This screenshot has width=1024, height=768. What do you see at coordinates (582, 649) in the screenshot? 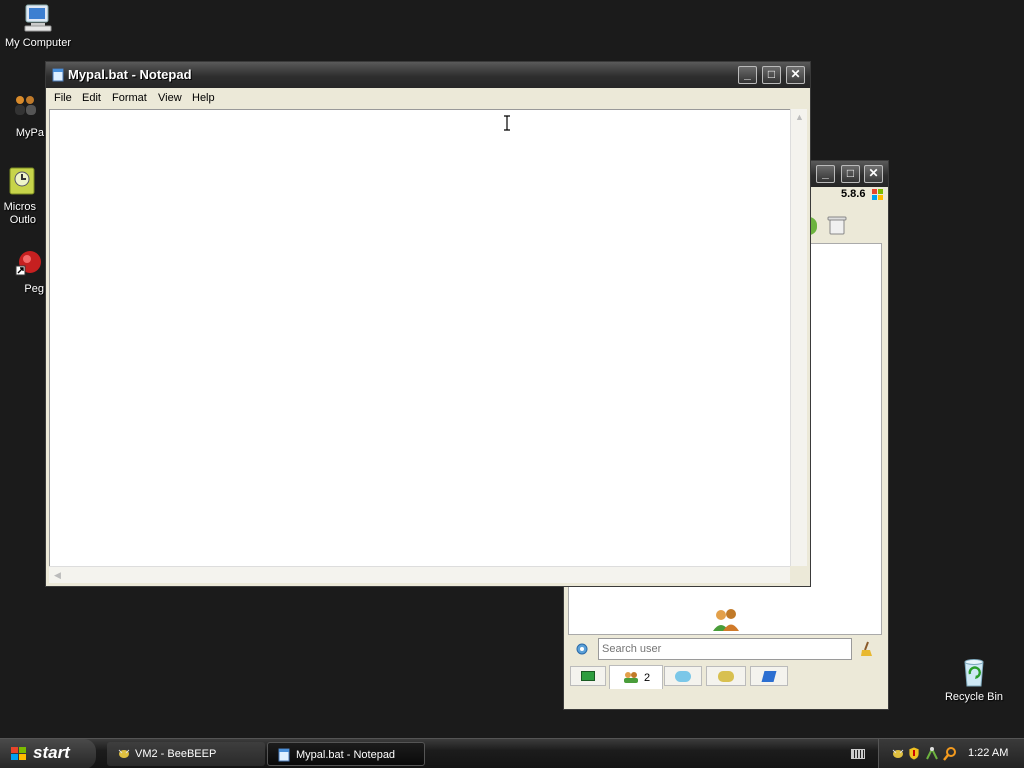
I see `search-options-icon` at bounding box center [582, 649].